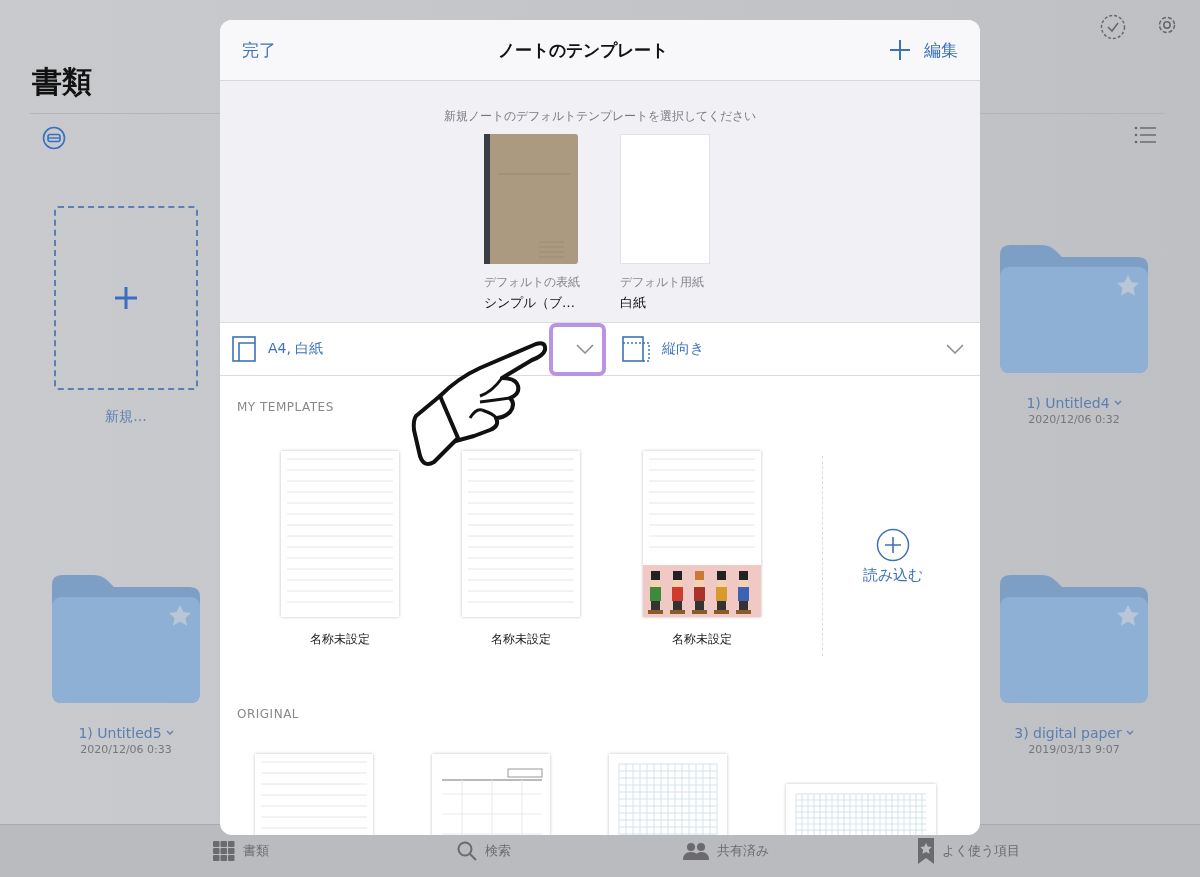  What do you see at coordinates (259, 50) in the screenshot?
I see `done-button: 完了` at bounding box center [259, 50].